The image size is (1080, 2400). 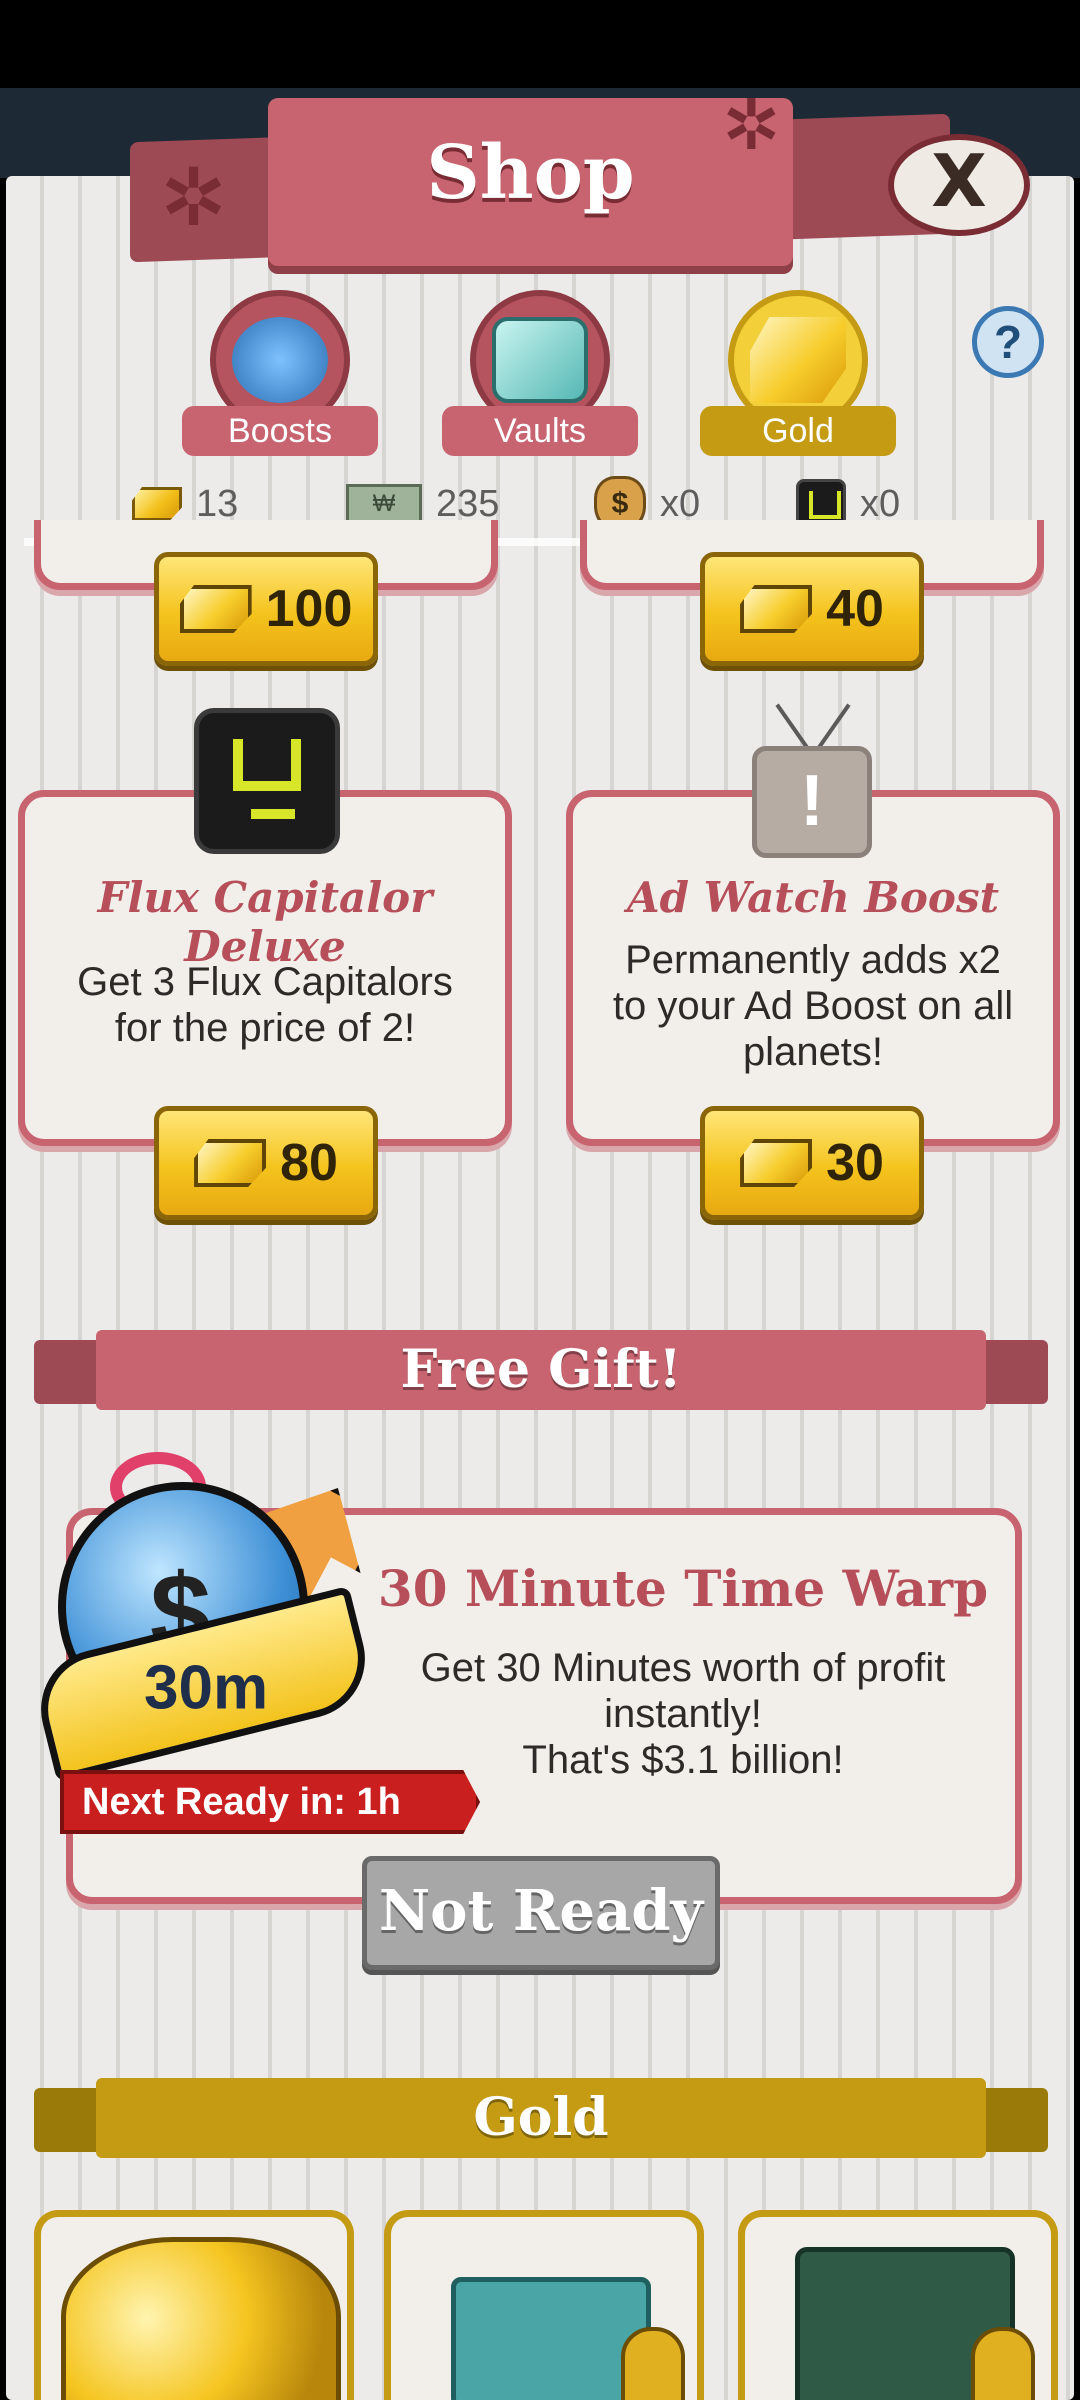 What do you see at coordinates (194, 197) in the screenshot?
I see `star-decoration-icon: ✲` at bounding box center [194, 197].